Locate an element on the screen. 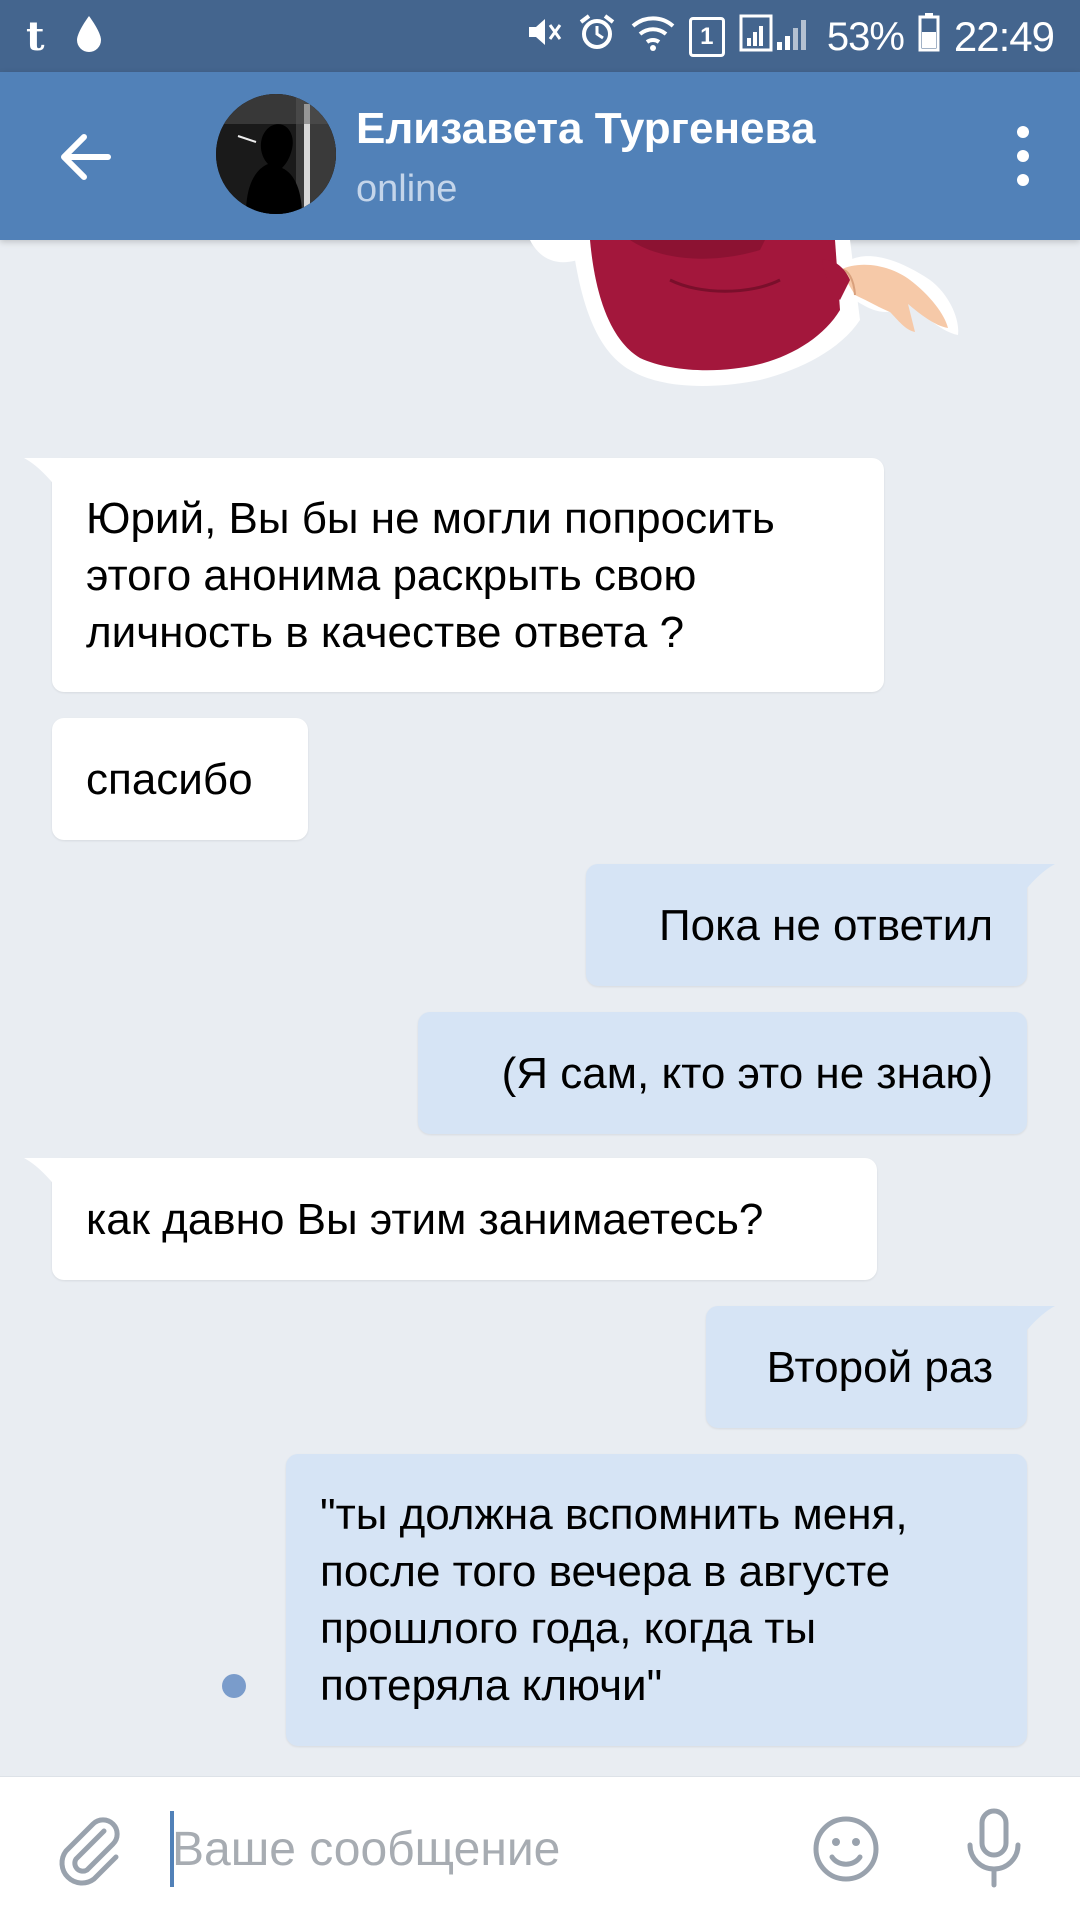 This screenshot has width=1080, height=1921. message-input is located at coordinates (482, 1849).